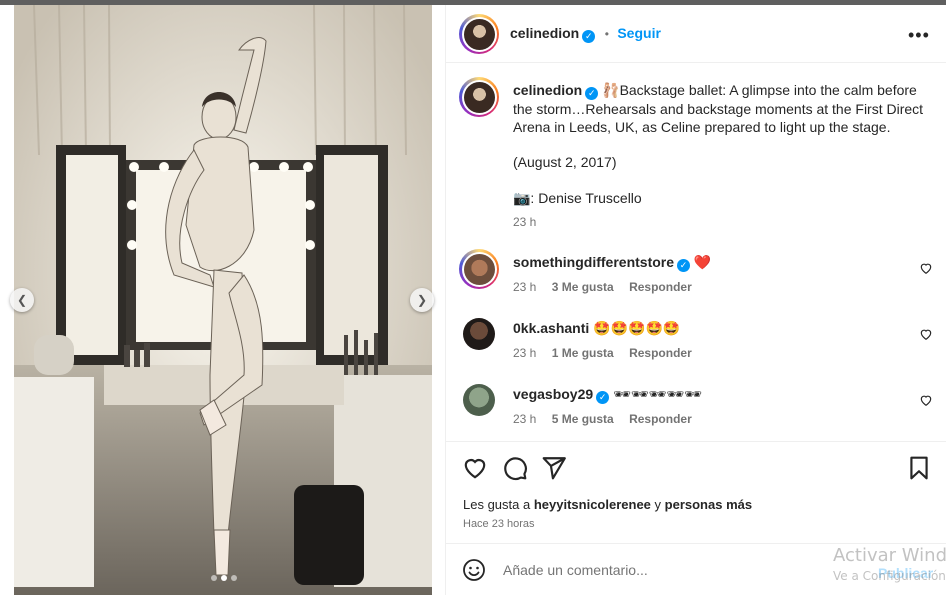 This screenshot has height=595, width=946. I want to click on comment-meta: 23 h 1 Me gusta Responder, so click(602, 353).